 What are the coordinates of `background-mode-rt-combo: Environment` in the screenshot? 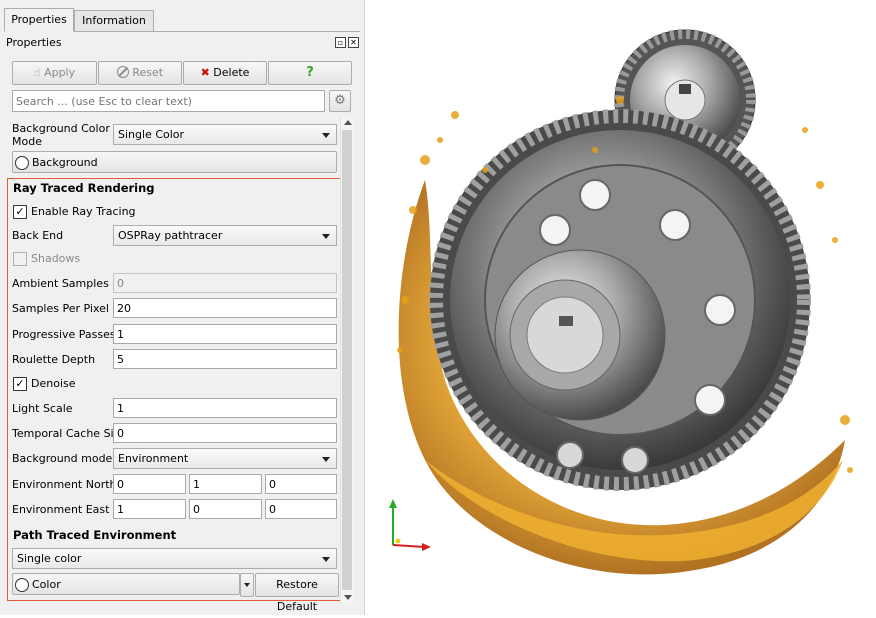 It's located at (225, 458).